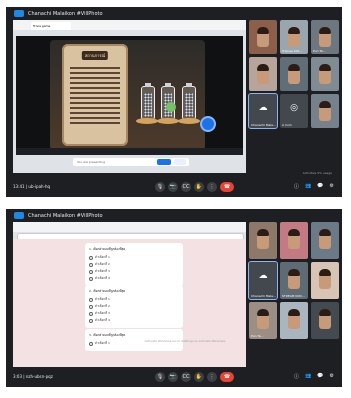 This screenshot has width=351, height=398. I want to click on scroll-text, so click(95, 95).